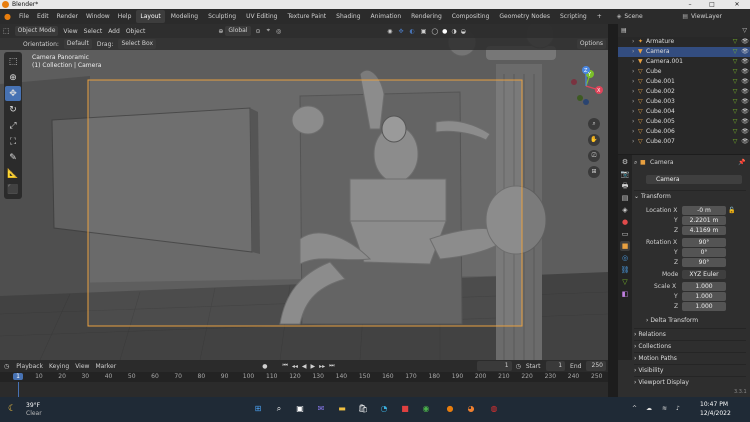 The height and width of the screenshot is (422, 750). What do you see at coordinates (684, 82) in the screenshot?
I see `outliner-item: › ▽ Cube.001 ▽ 👁` at bounding box center [684, 82].